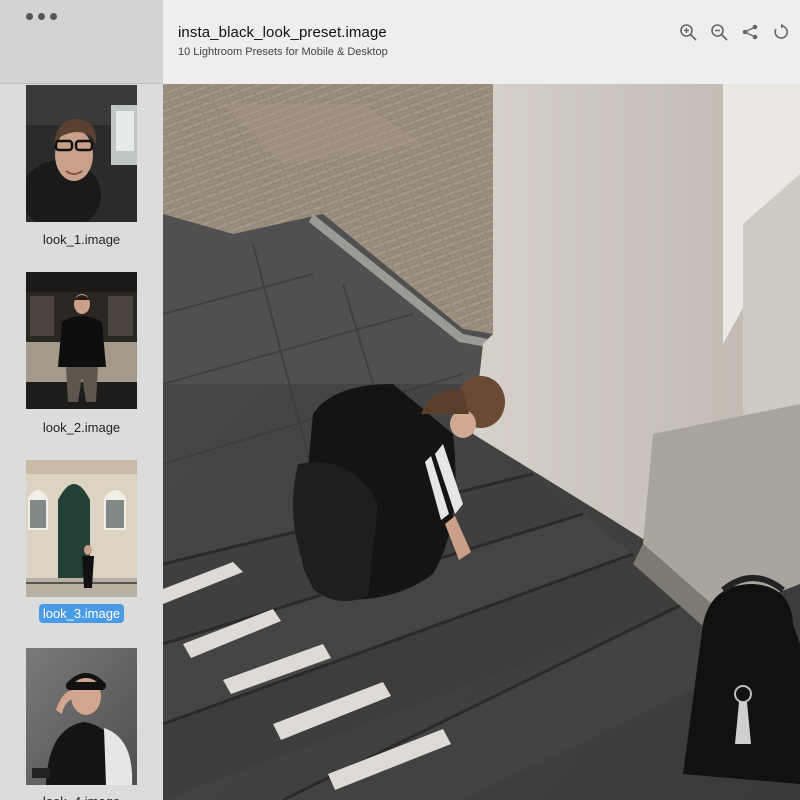 Image resolution: width=800 pixels, height=800 pixels. I want to click on zoom-in-icon, so click(687, 31).